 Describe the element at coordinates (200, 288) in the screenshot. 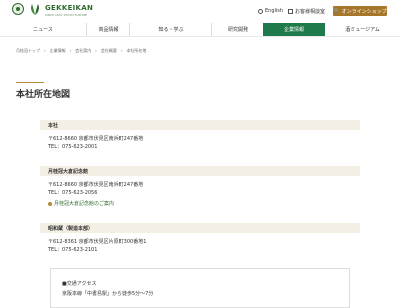

I see `access-box` at that location.